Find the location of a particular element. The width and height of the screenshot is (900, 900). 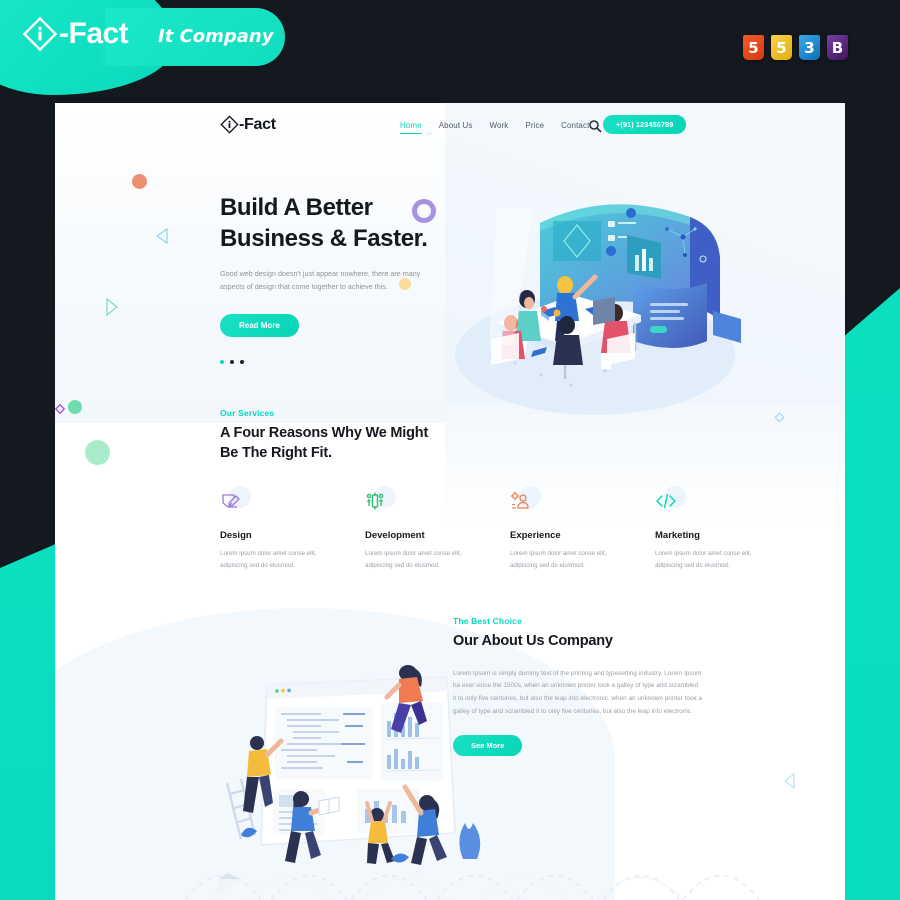

nav-links: Home About Us Work Price Contact is located at coordinates (494, 127).